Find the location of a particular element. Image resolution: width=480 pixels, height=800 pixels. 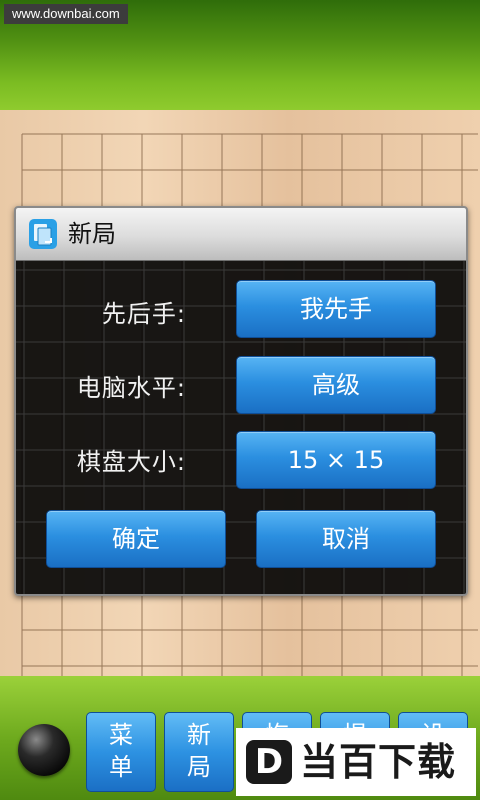

turn-order-button: 我先手 is located at coordinates (336, 309).